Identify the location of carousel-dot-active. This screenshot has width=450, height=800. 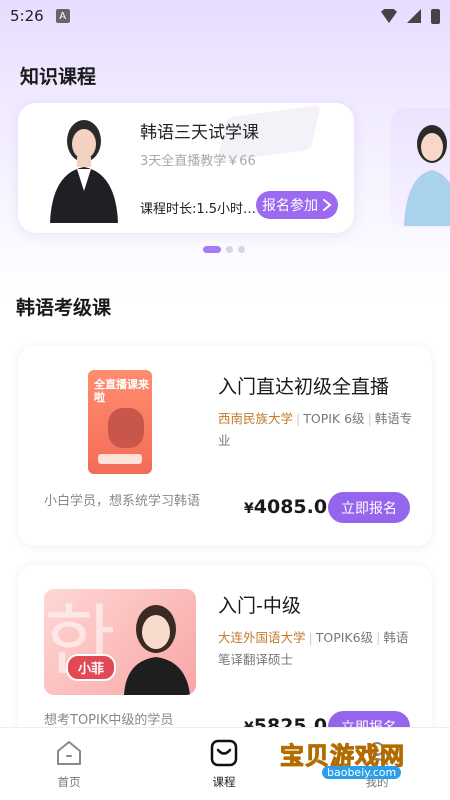
(212, 249).